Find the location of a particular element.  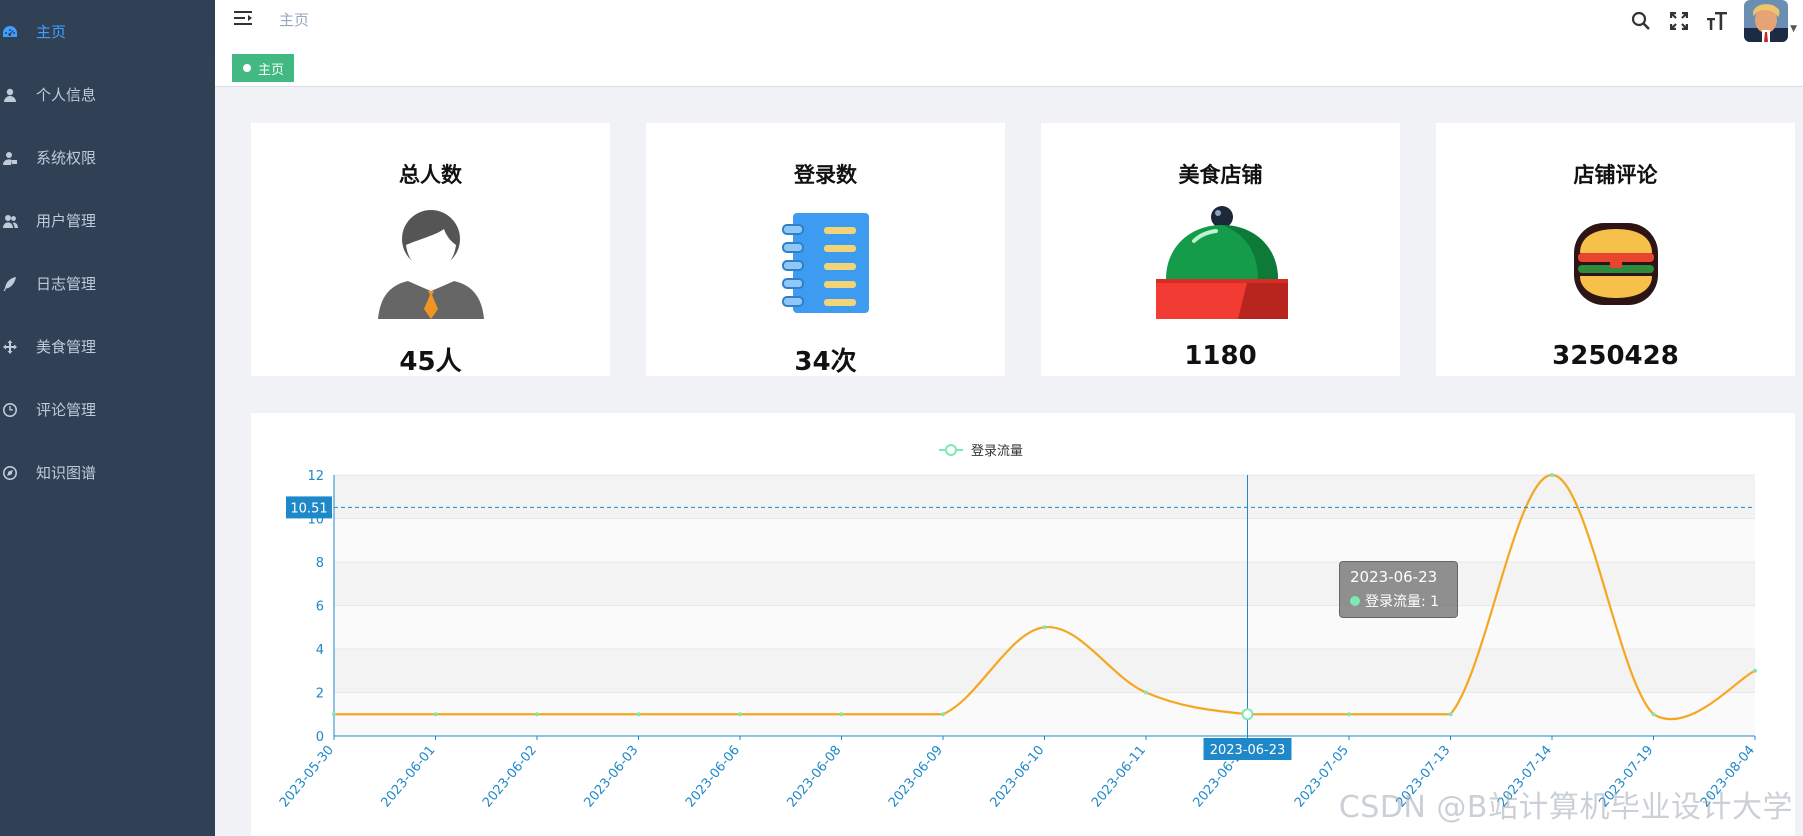

legend-label: 登录流量 is located at coordinates (997, 451).